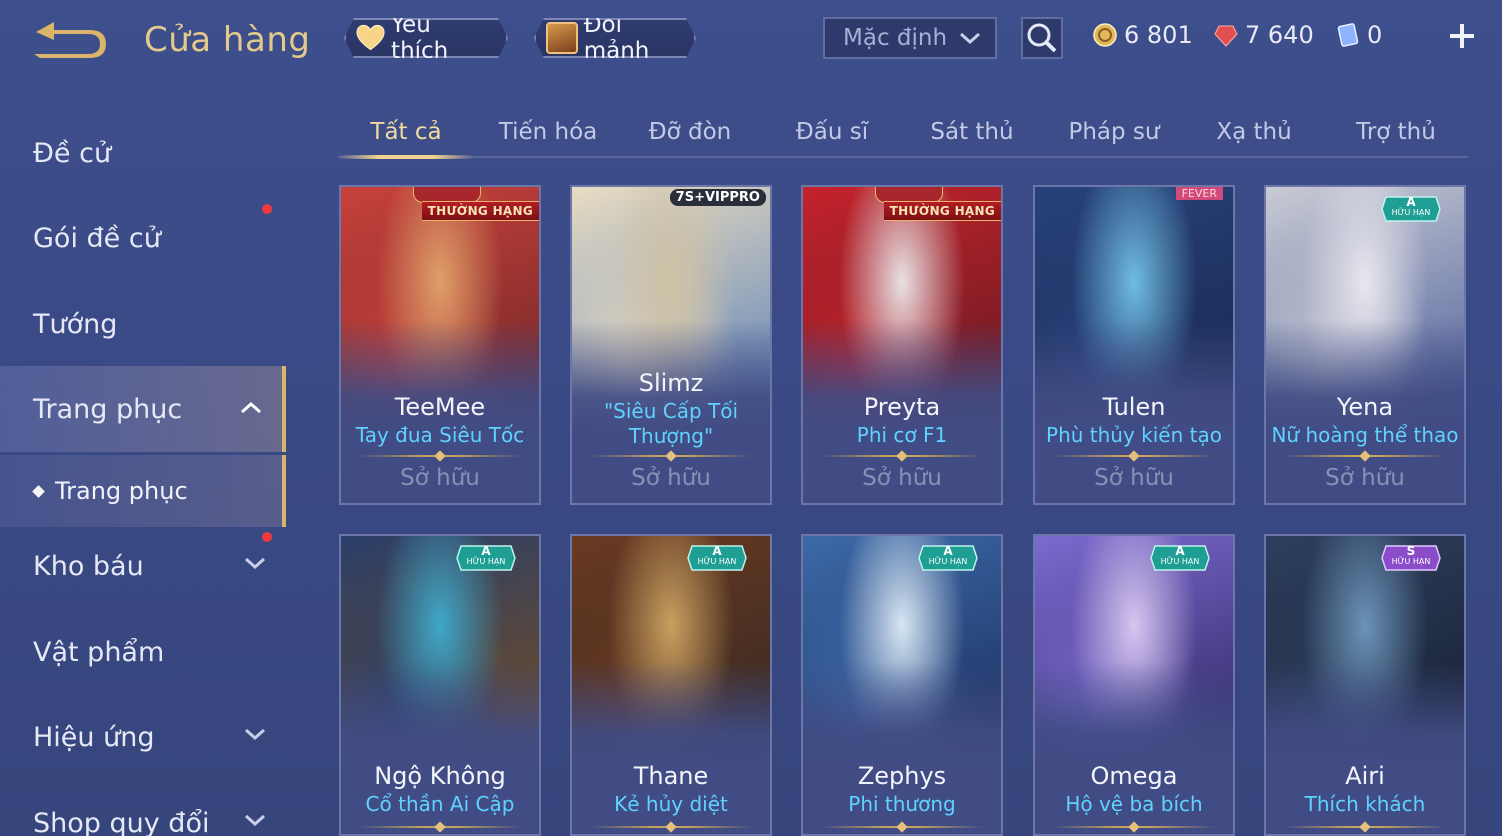 The height and width of the screenshot is (836, 1502). I want to click on sidebar-subitem-skins: Trang phục, so click(143, 491).